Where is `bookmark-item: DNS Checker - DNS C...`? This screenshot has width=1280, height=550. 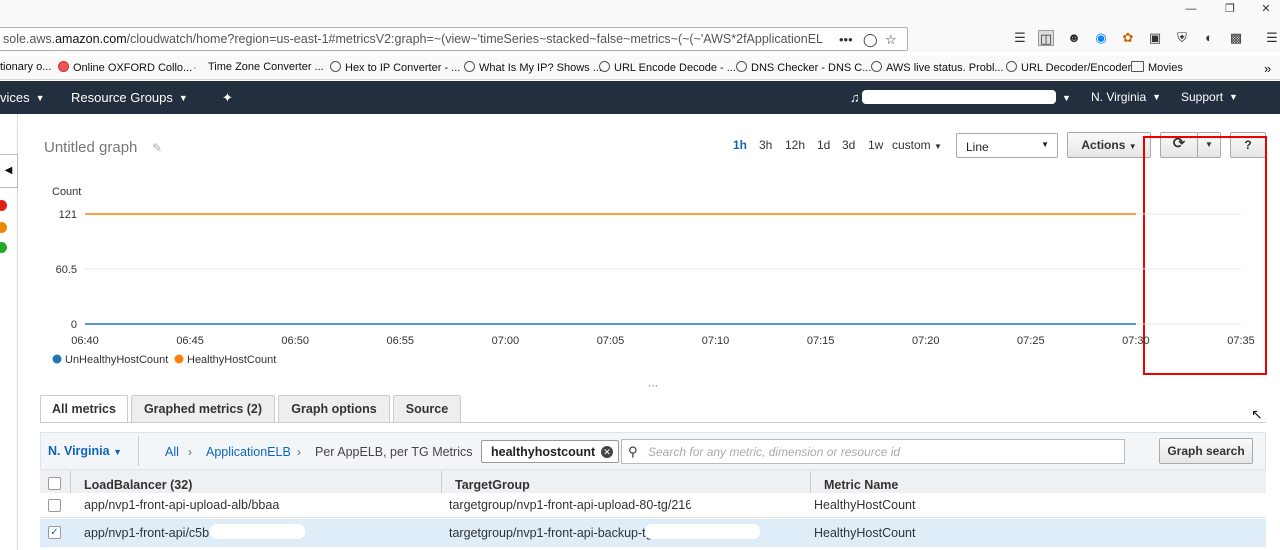
bookmark-item: DNS Checker - DNS C... is located at coordinates (803, 67).